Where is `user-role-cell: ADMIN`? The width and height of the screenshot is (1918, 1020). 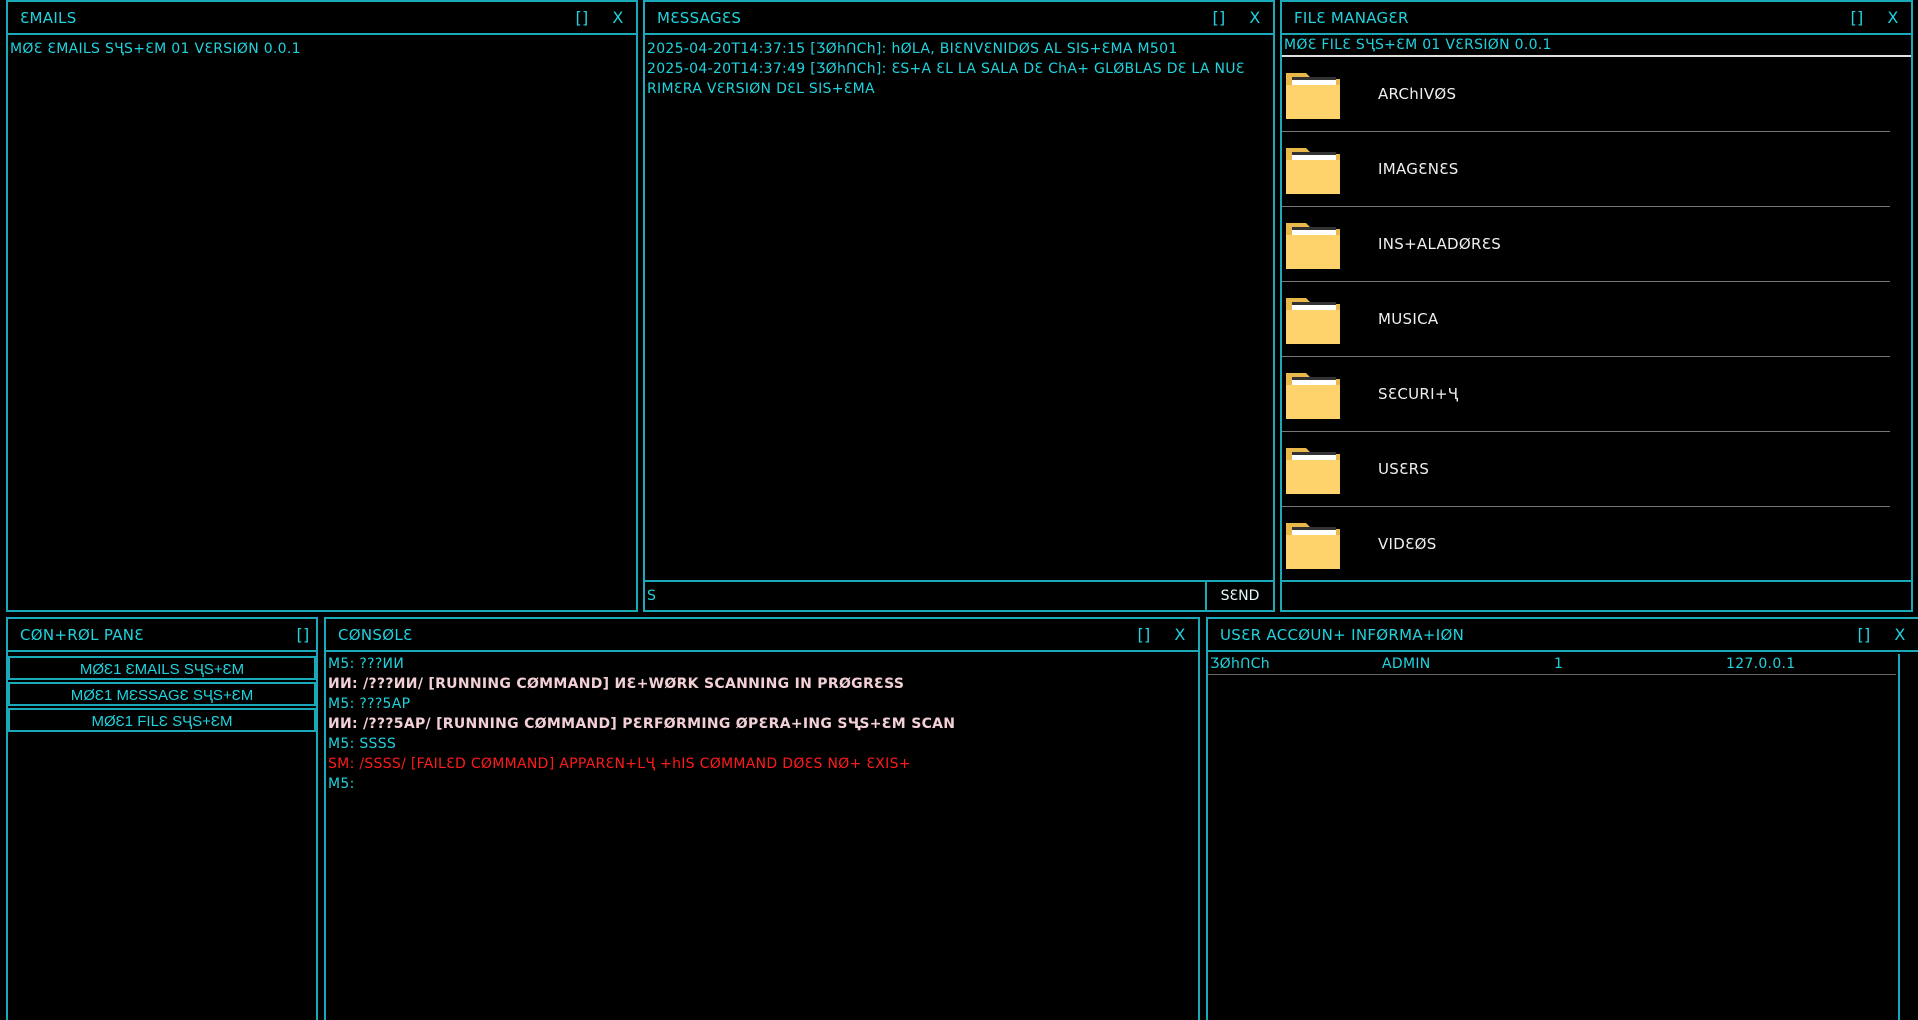
user-role-cell: ADMIN is located at coordinates (1406, 664).